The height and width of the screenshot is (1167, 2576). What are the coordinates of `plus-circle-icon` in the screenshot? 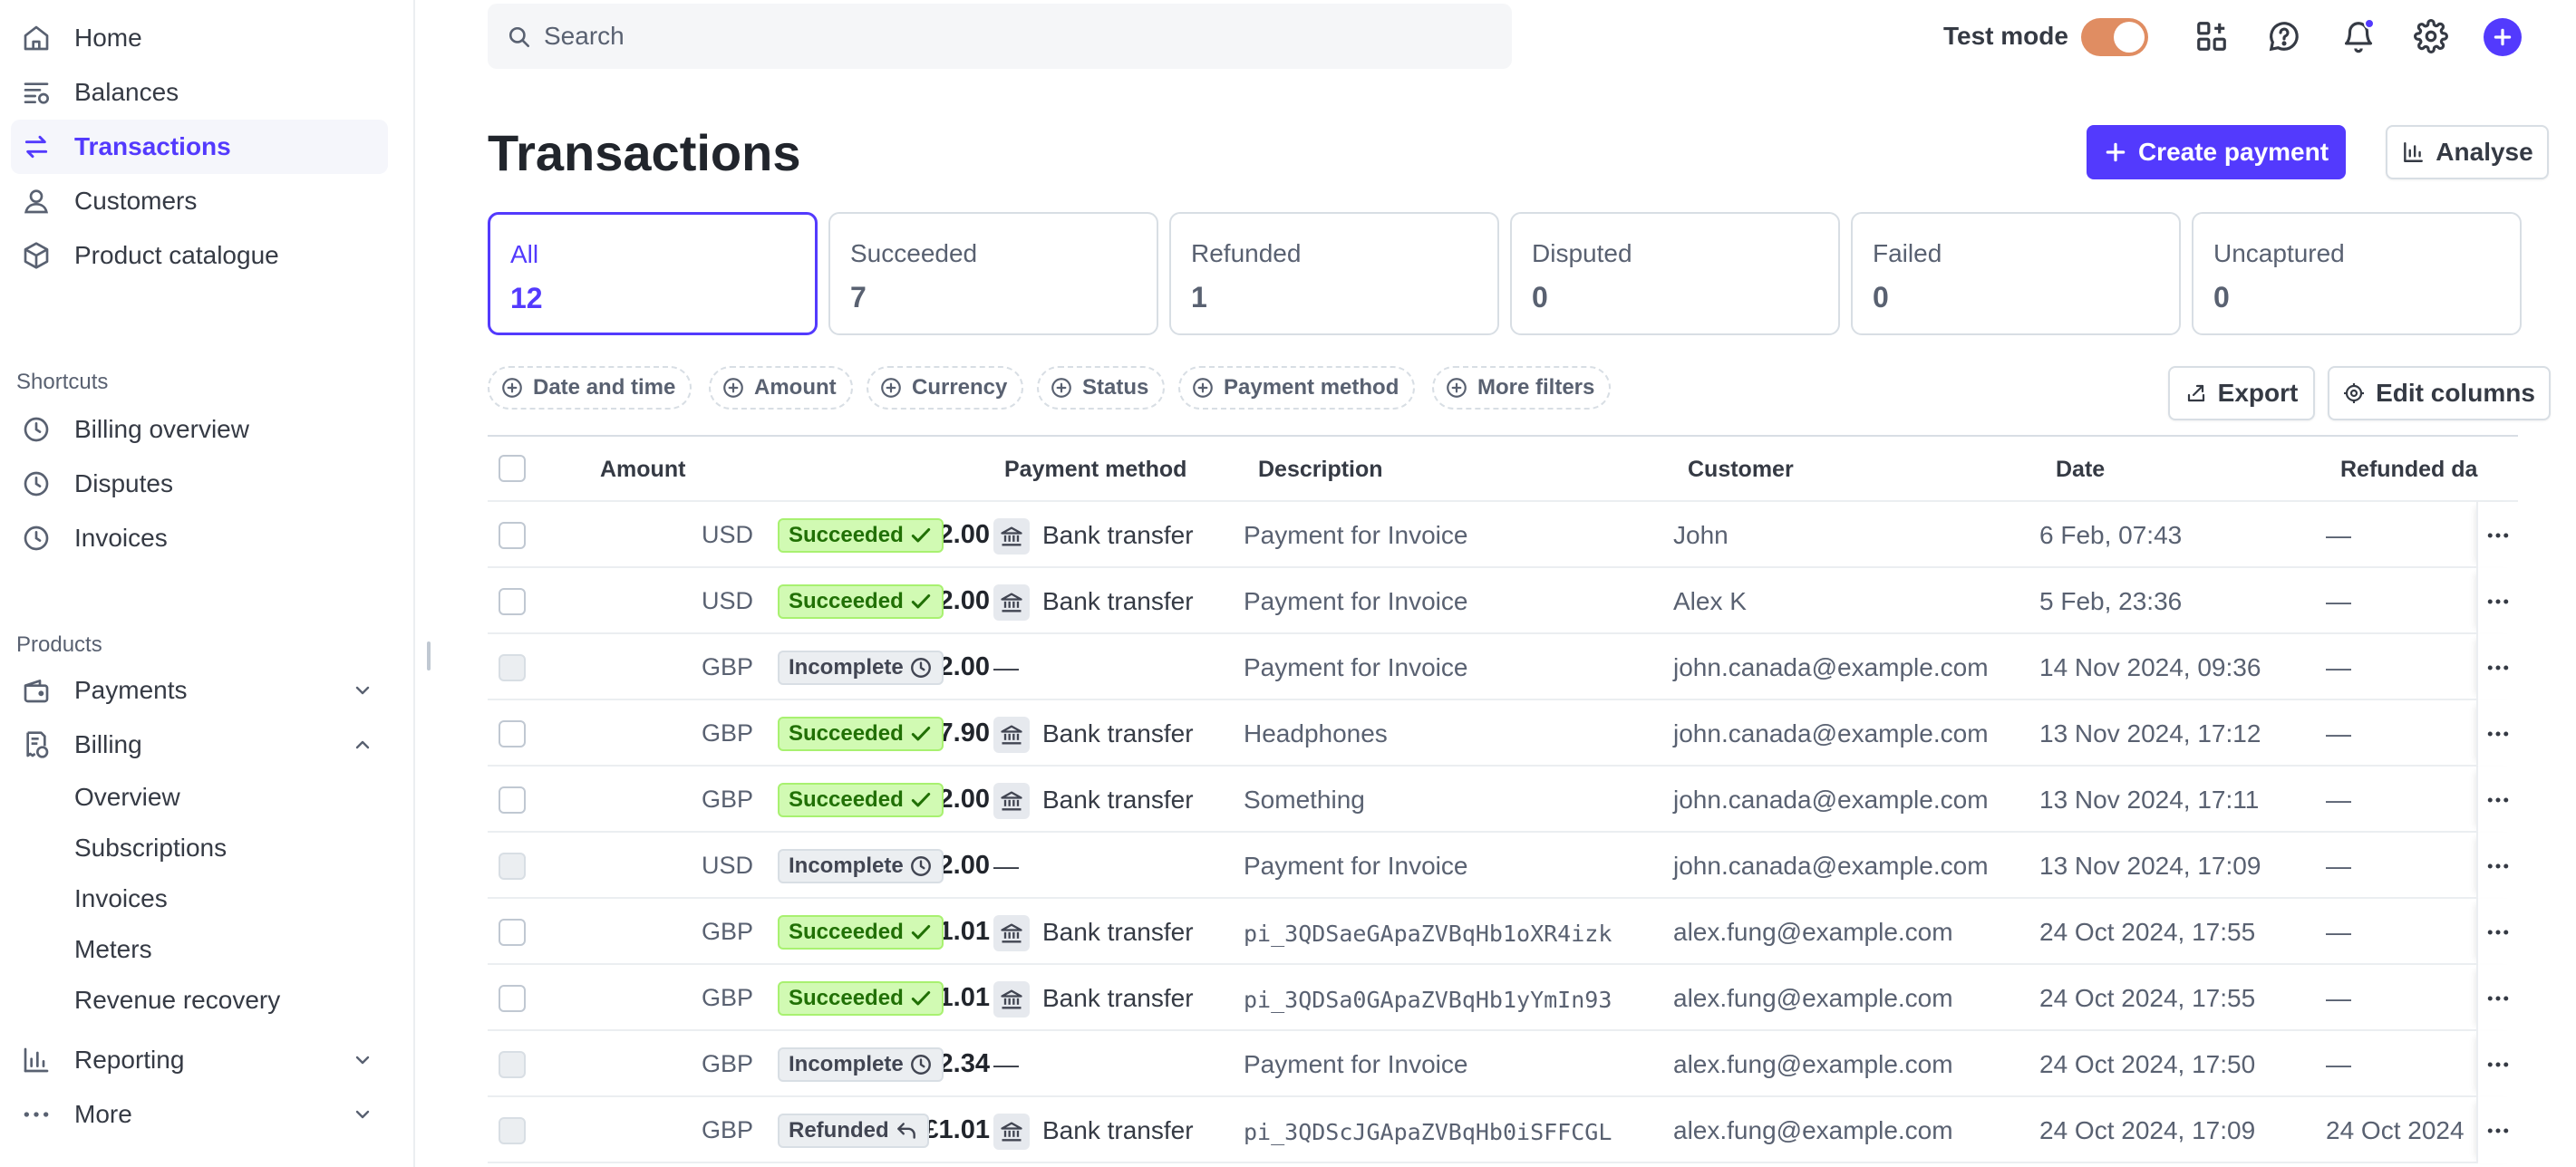 It's located at (512, 388).